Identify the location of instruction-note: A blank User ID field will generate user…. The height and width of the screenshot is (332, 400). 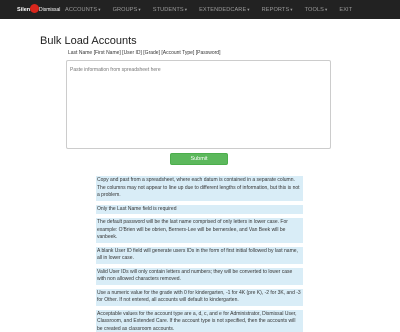
(199, 255).